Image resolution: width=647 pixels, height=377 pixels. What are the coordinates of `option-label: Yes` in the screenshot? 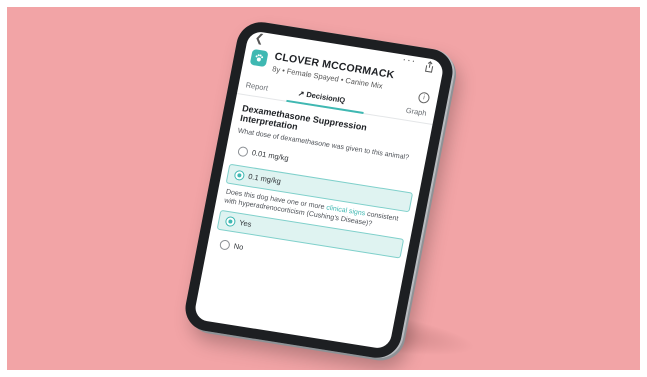 It's located at (245, 223).